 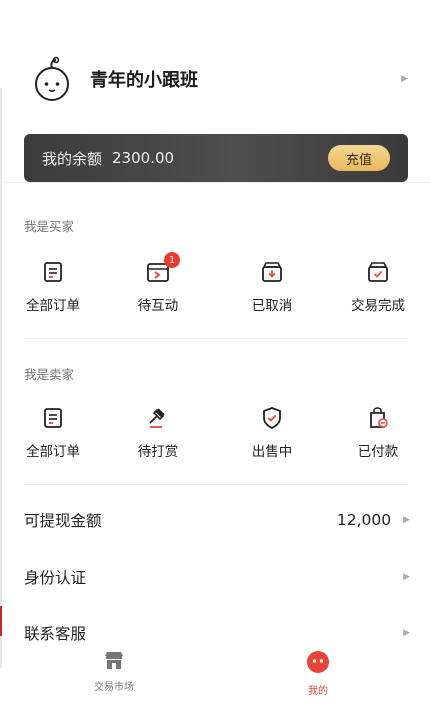 I want to click on withdrawable-amount-value: 12,000, so click(x=364, y=520).